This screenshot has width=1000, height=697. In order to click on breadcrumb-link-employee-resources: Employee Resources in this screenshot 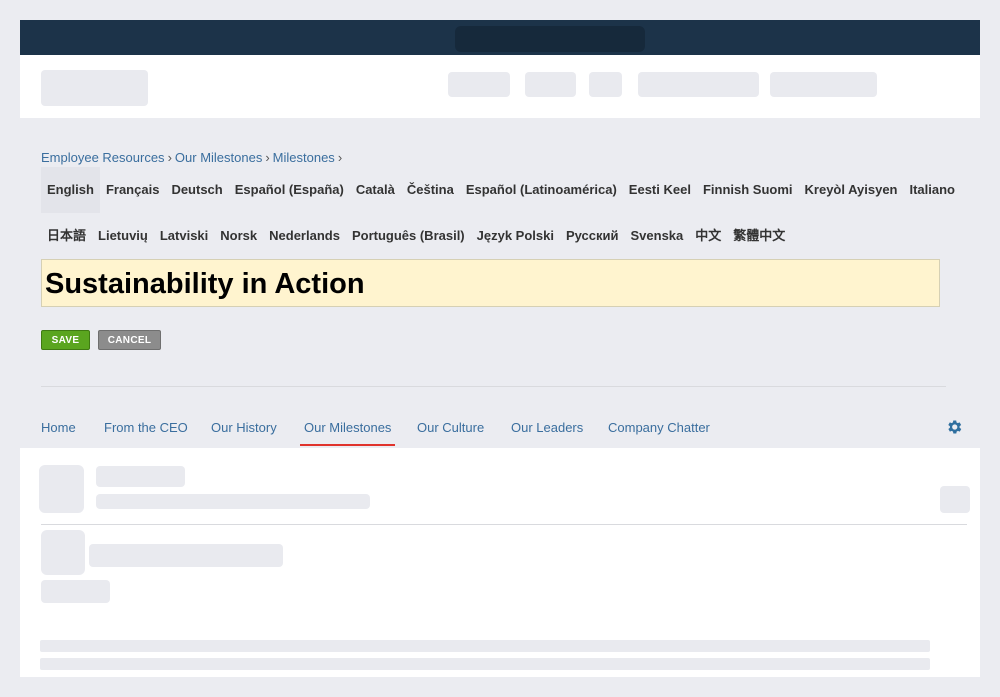, I will do `click(103, 157)`.